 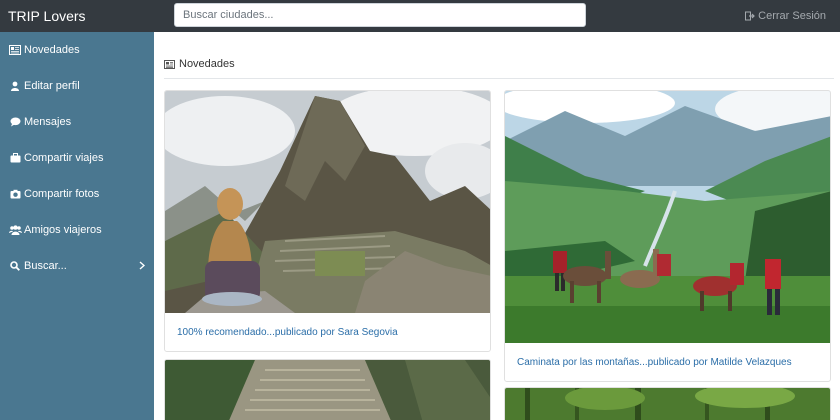 What do you see at coordinates (15, 122) in the screenshot?
I see `comment-icon` at bounding box center [15, 122].